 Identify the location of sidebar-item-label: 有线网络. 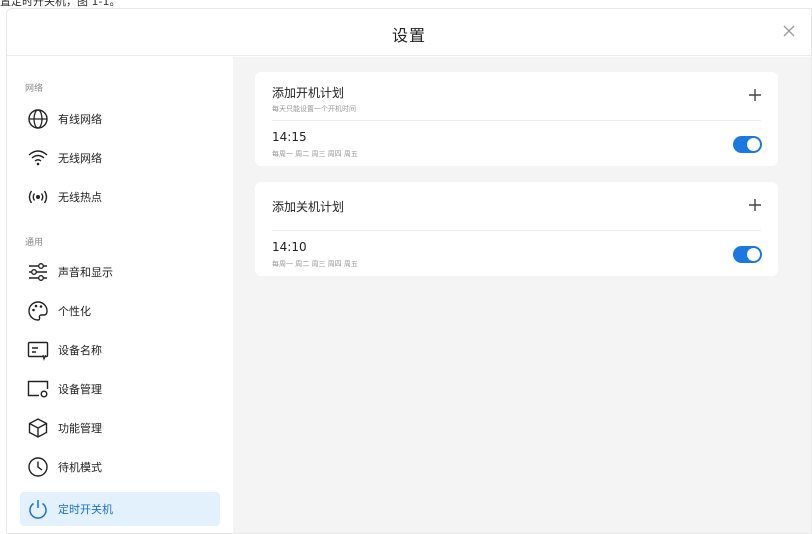
(80, 119).